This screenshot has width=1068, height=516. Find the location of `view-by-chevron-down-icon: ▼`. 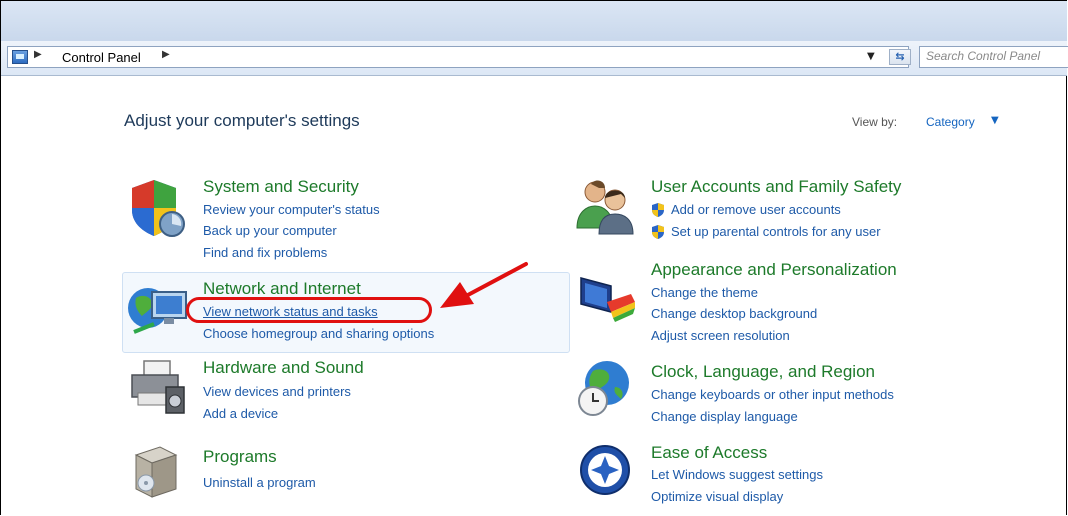

view-by-chevron-down-icon: ▼ is located at coordinates (995, 120).